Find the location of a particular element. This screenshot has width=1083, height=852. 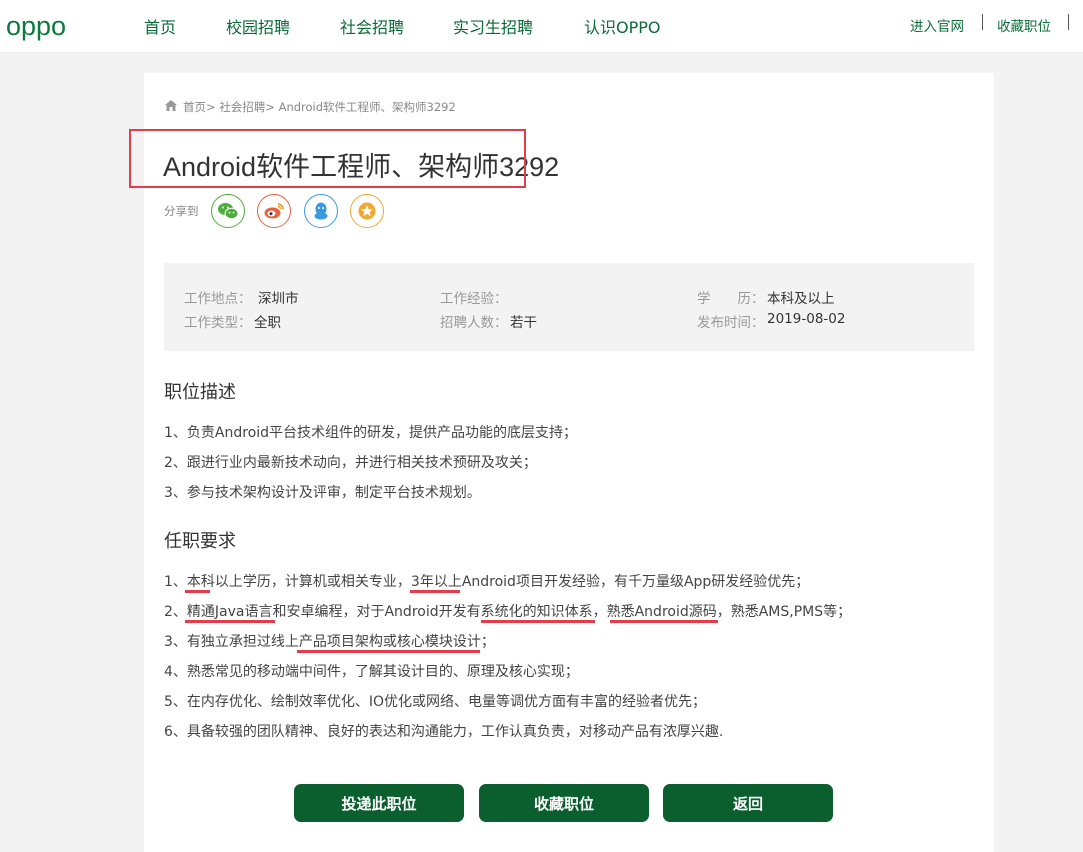

description-heading: 职位描述 is located at coordinates (200, 392).